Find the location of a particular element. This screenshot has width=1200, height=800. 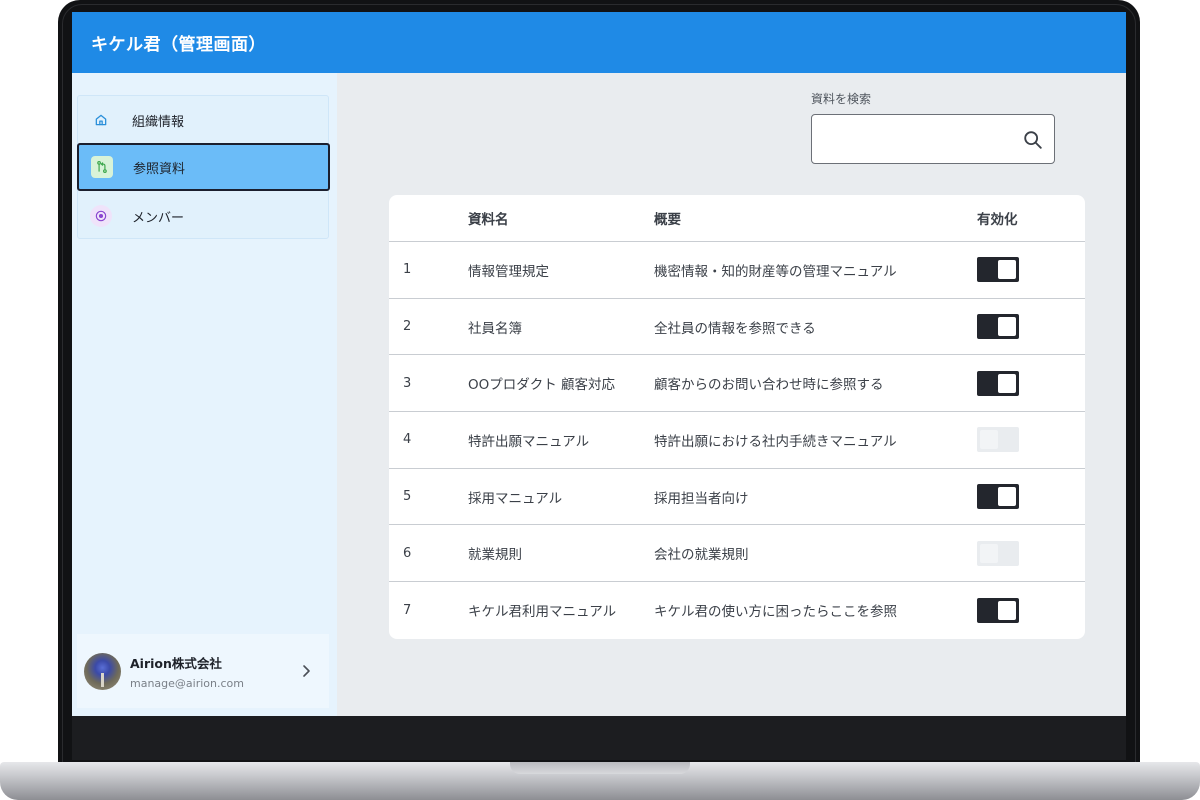

table-row: 1 情報管理規定 機密情報・知的財産等の管理マニュアル is located at coordinates (737, 270).